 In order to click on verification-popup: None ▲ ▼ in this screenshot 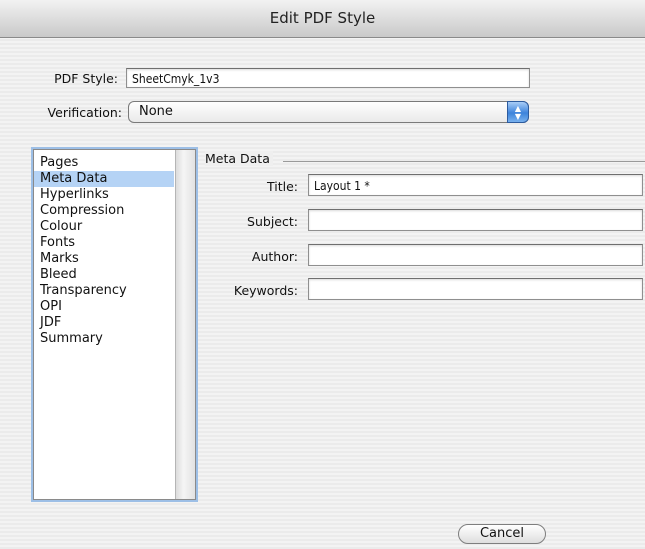, I will do `click(328, 112)`.